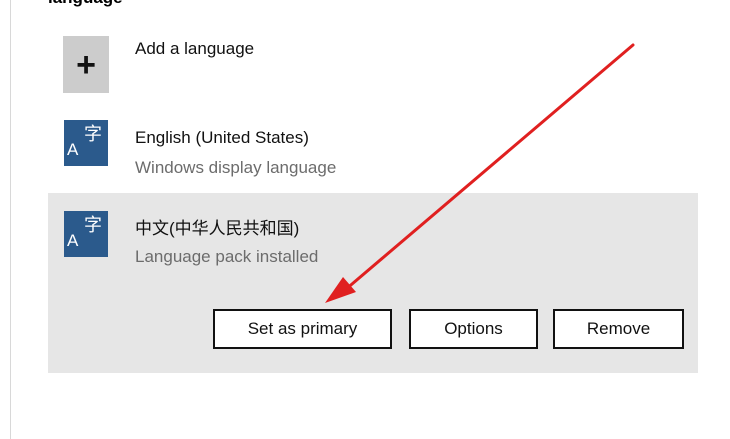  Describe the element at coordinates (302, 329) in the screenshot. I see `set-as-primary-button: Set as primary` at that location.